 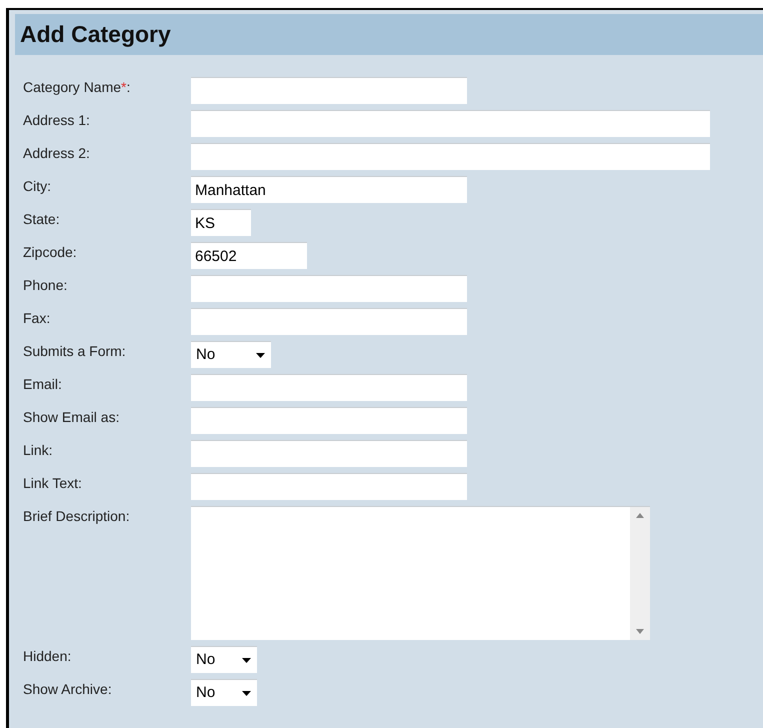 What do you see at coordinates (47, 656) in the screenshot?
I see `field-label: Hidden:` at bounding box center [47, 656].